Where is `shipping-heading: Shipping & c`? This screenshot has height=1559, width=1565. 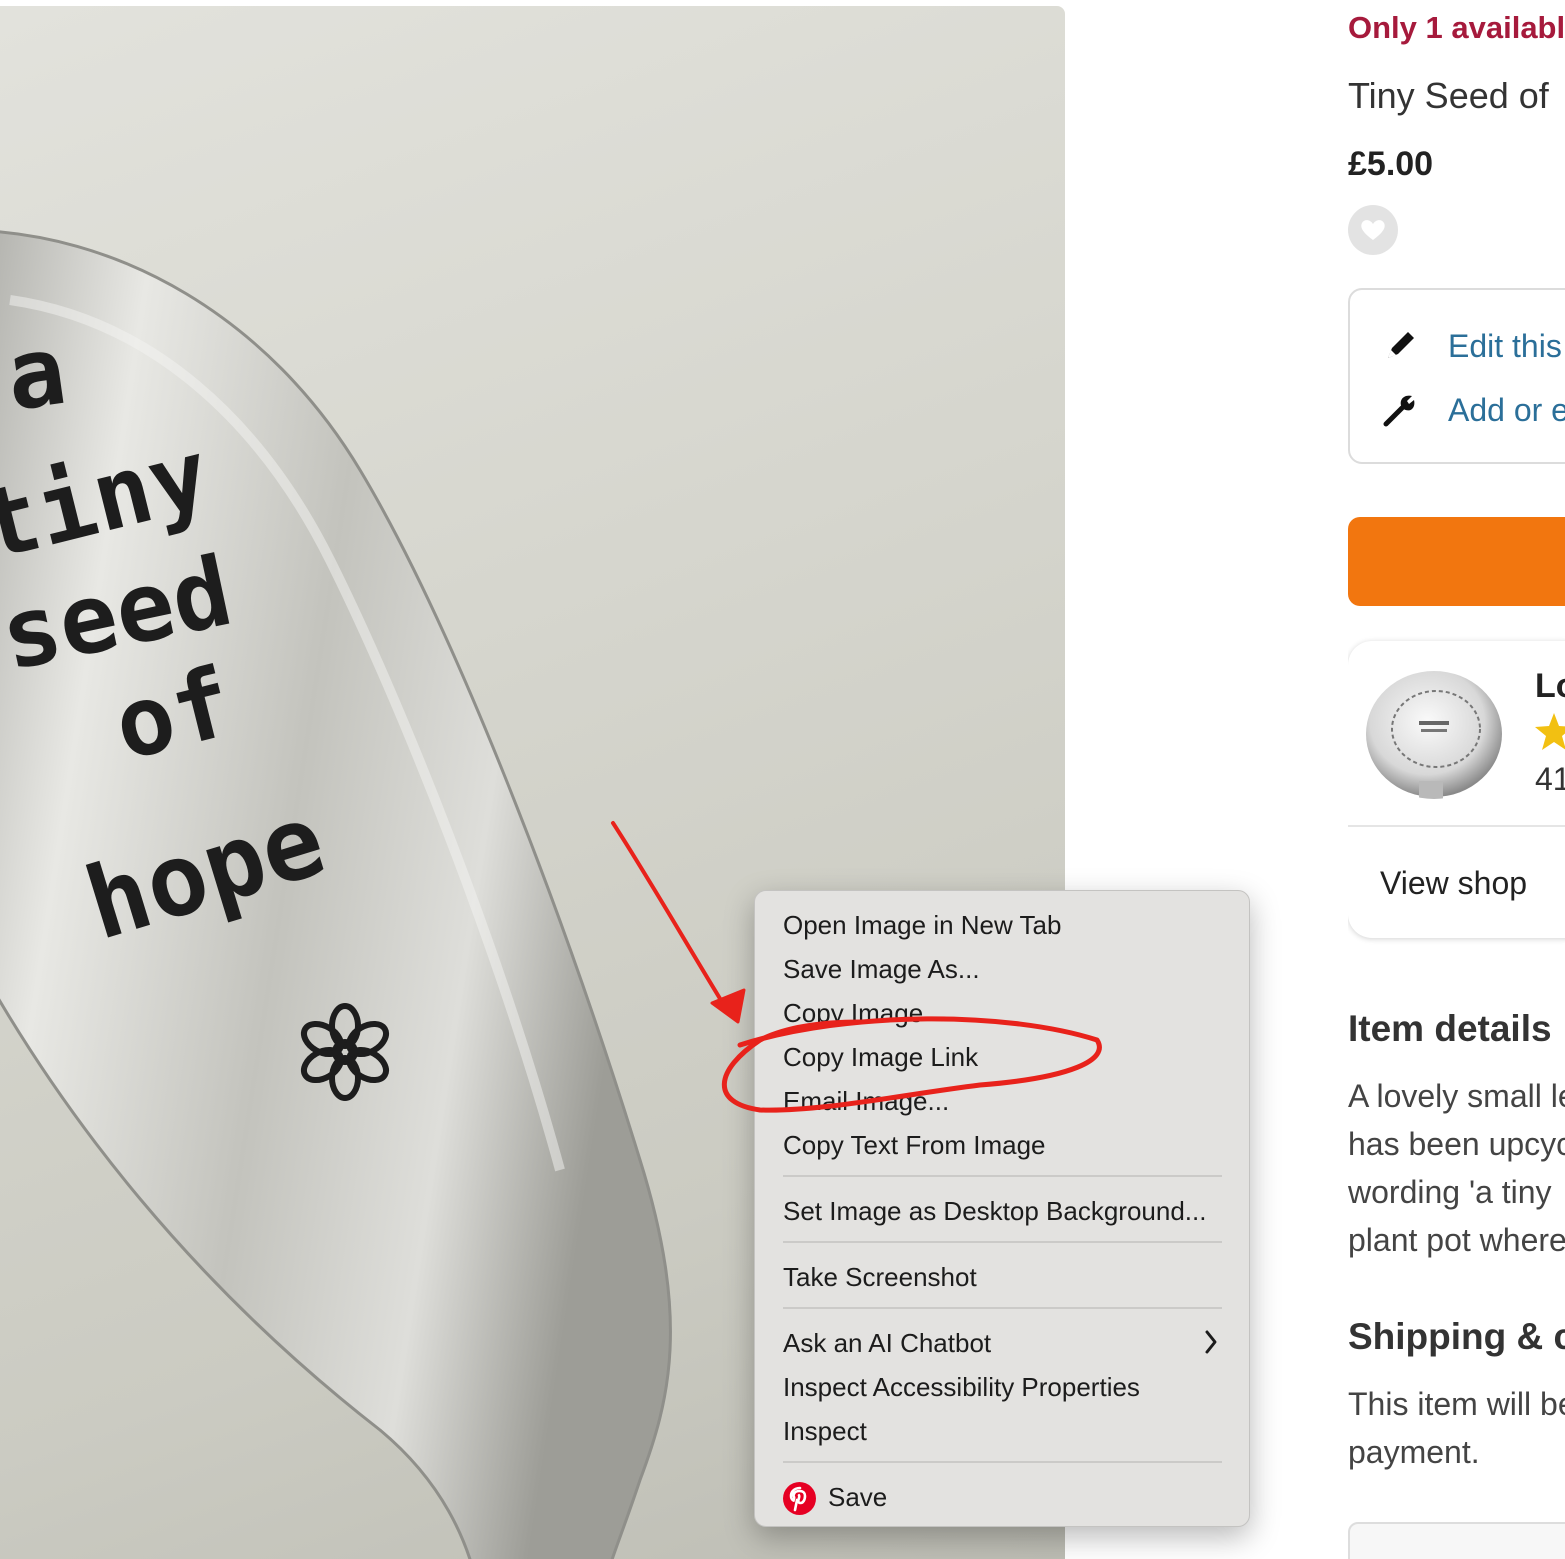 shipping-heading: Shipping & c is located at coordinates (1456, 1337).